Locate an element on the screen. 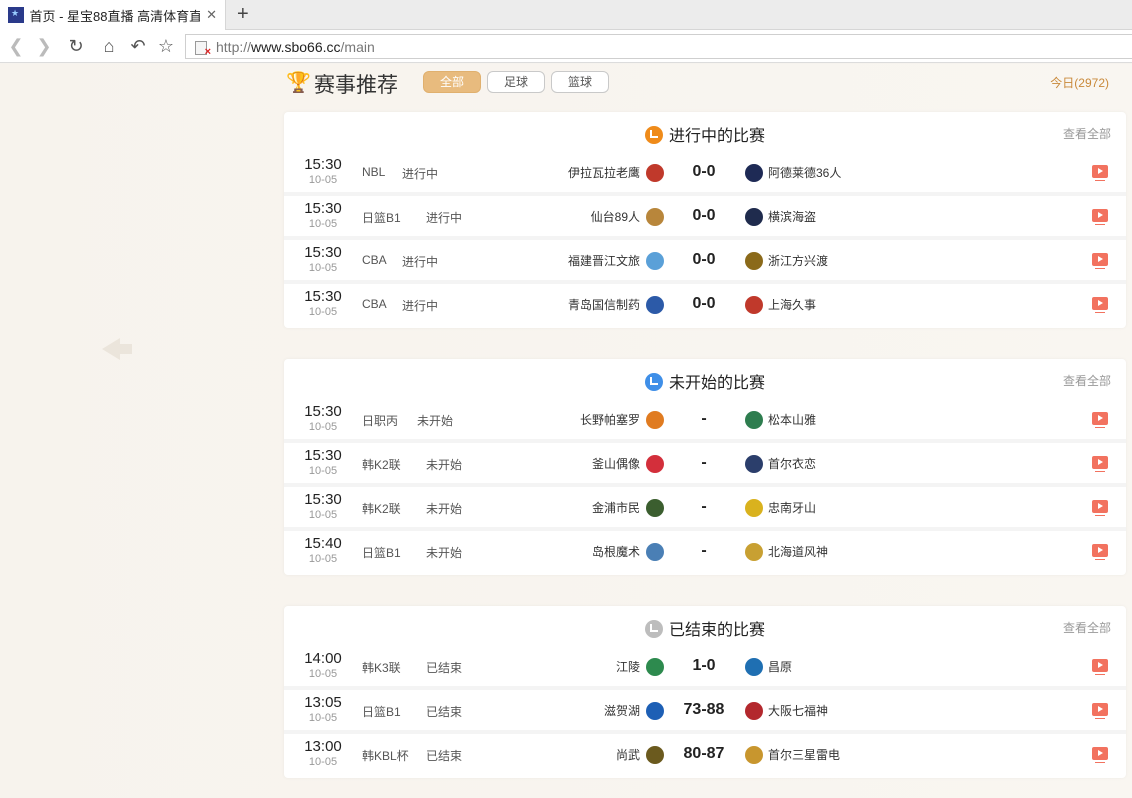 Image resolution: width=1132 pixels, height=798 pixels. today-count-link: 今日(2972) is located at coordinates (1079, 82).